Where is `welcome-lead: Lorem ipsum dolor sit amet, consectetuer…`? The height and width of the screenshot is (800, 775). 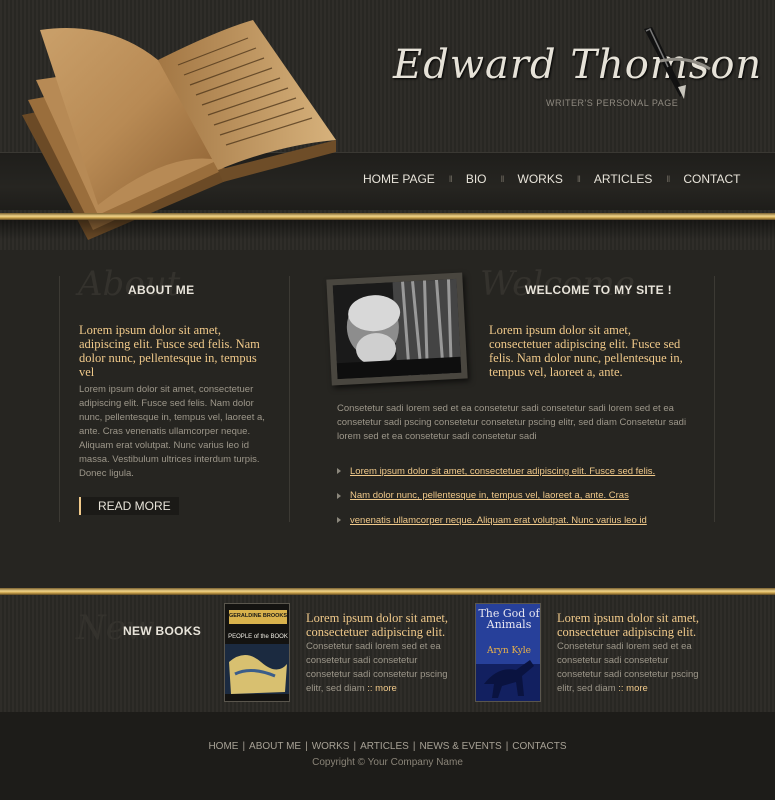
welcome-lead: Lorem ipsum dolor sit amet, consectetuer… is located at coordinates (586, 351).